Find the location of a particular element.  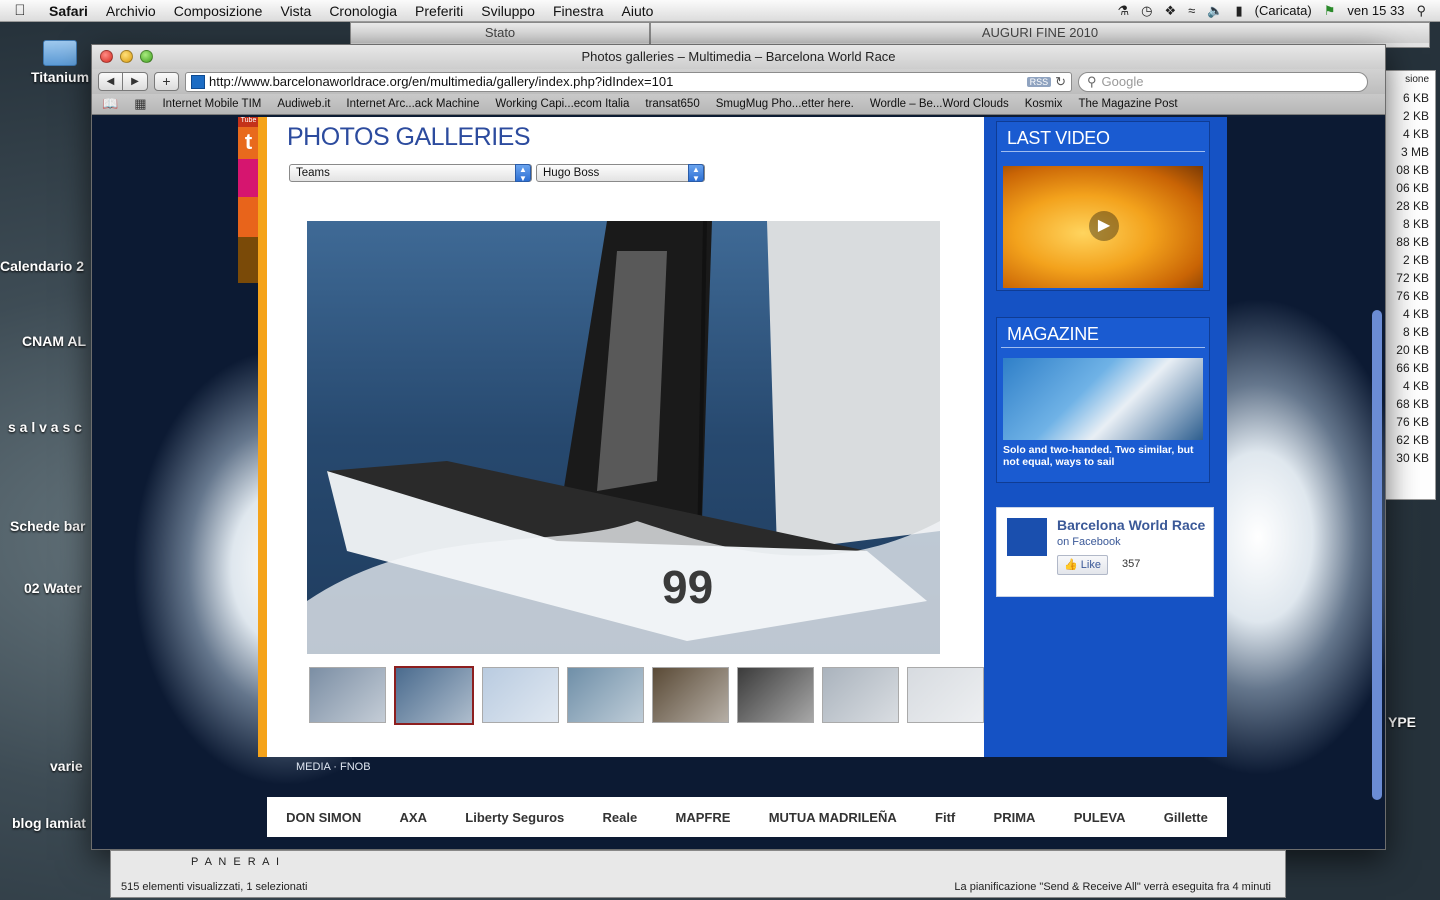

menu-archivio: Archivio is located at coordinates (131, 11).